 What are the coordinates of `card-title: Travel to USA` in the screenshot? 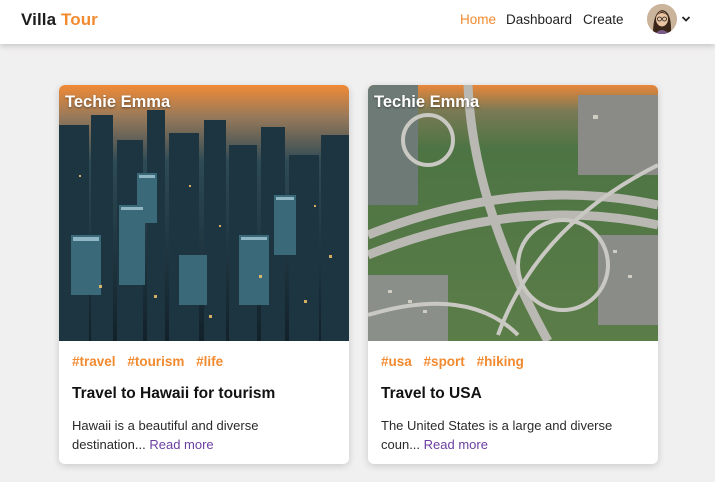 It's located at (431, 394).